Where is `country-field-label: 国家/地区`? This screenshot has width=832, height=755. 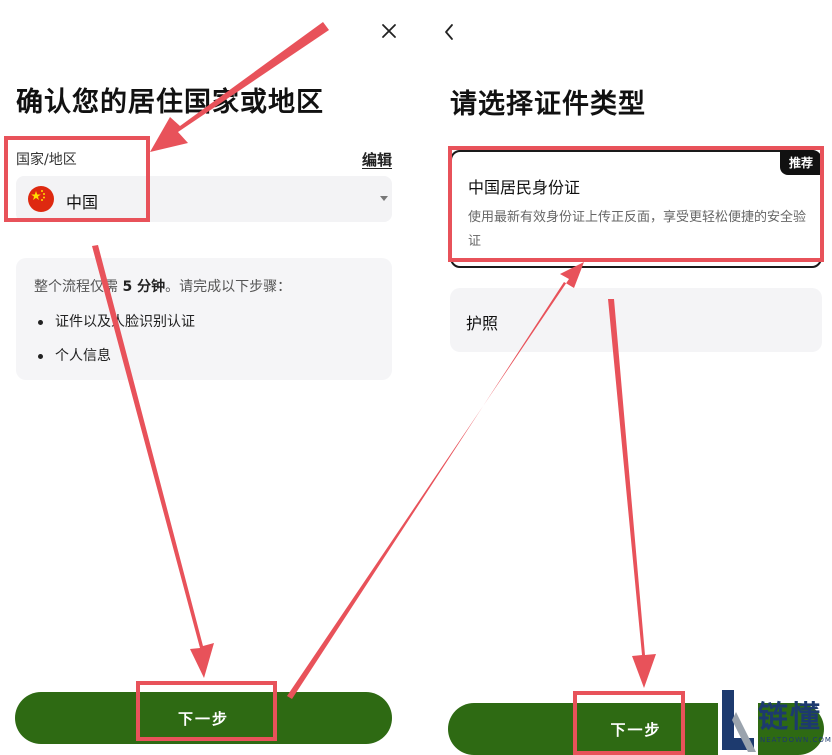 country-field-label: 国家/地区 is located at coordinates (46, 160).